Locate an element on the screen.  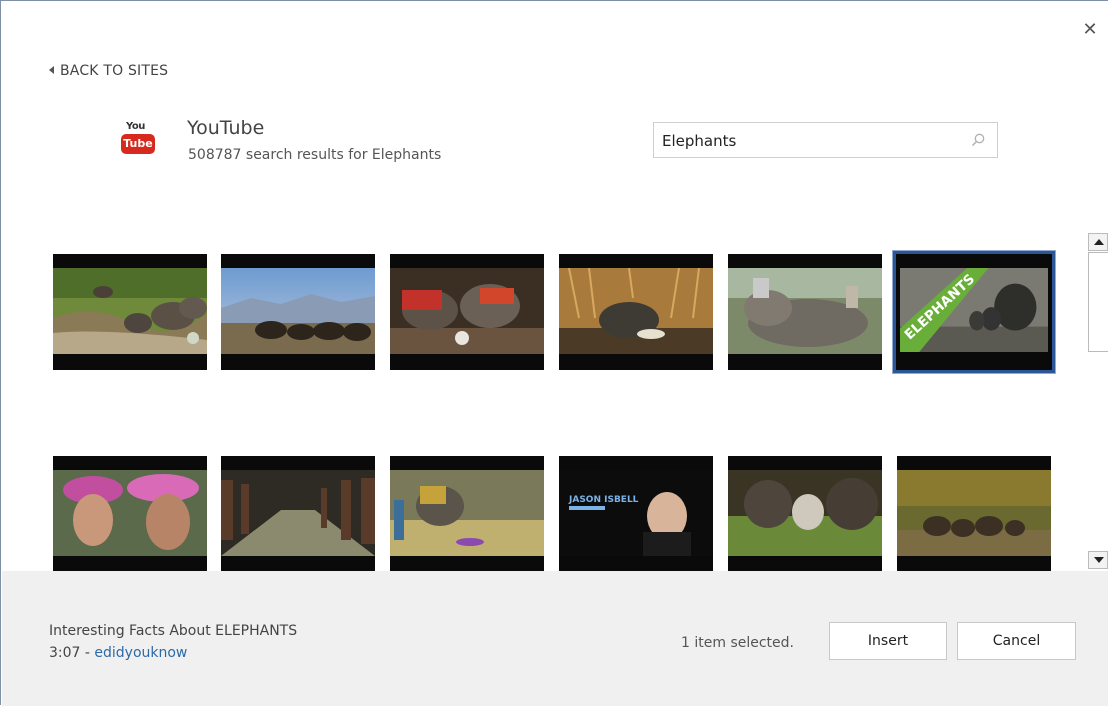
selected-video-meta: 3:07 - edidyouknow is located at coordinates (118, 653).